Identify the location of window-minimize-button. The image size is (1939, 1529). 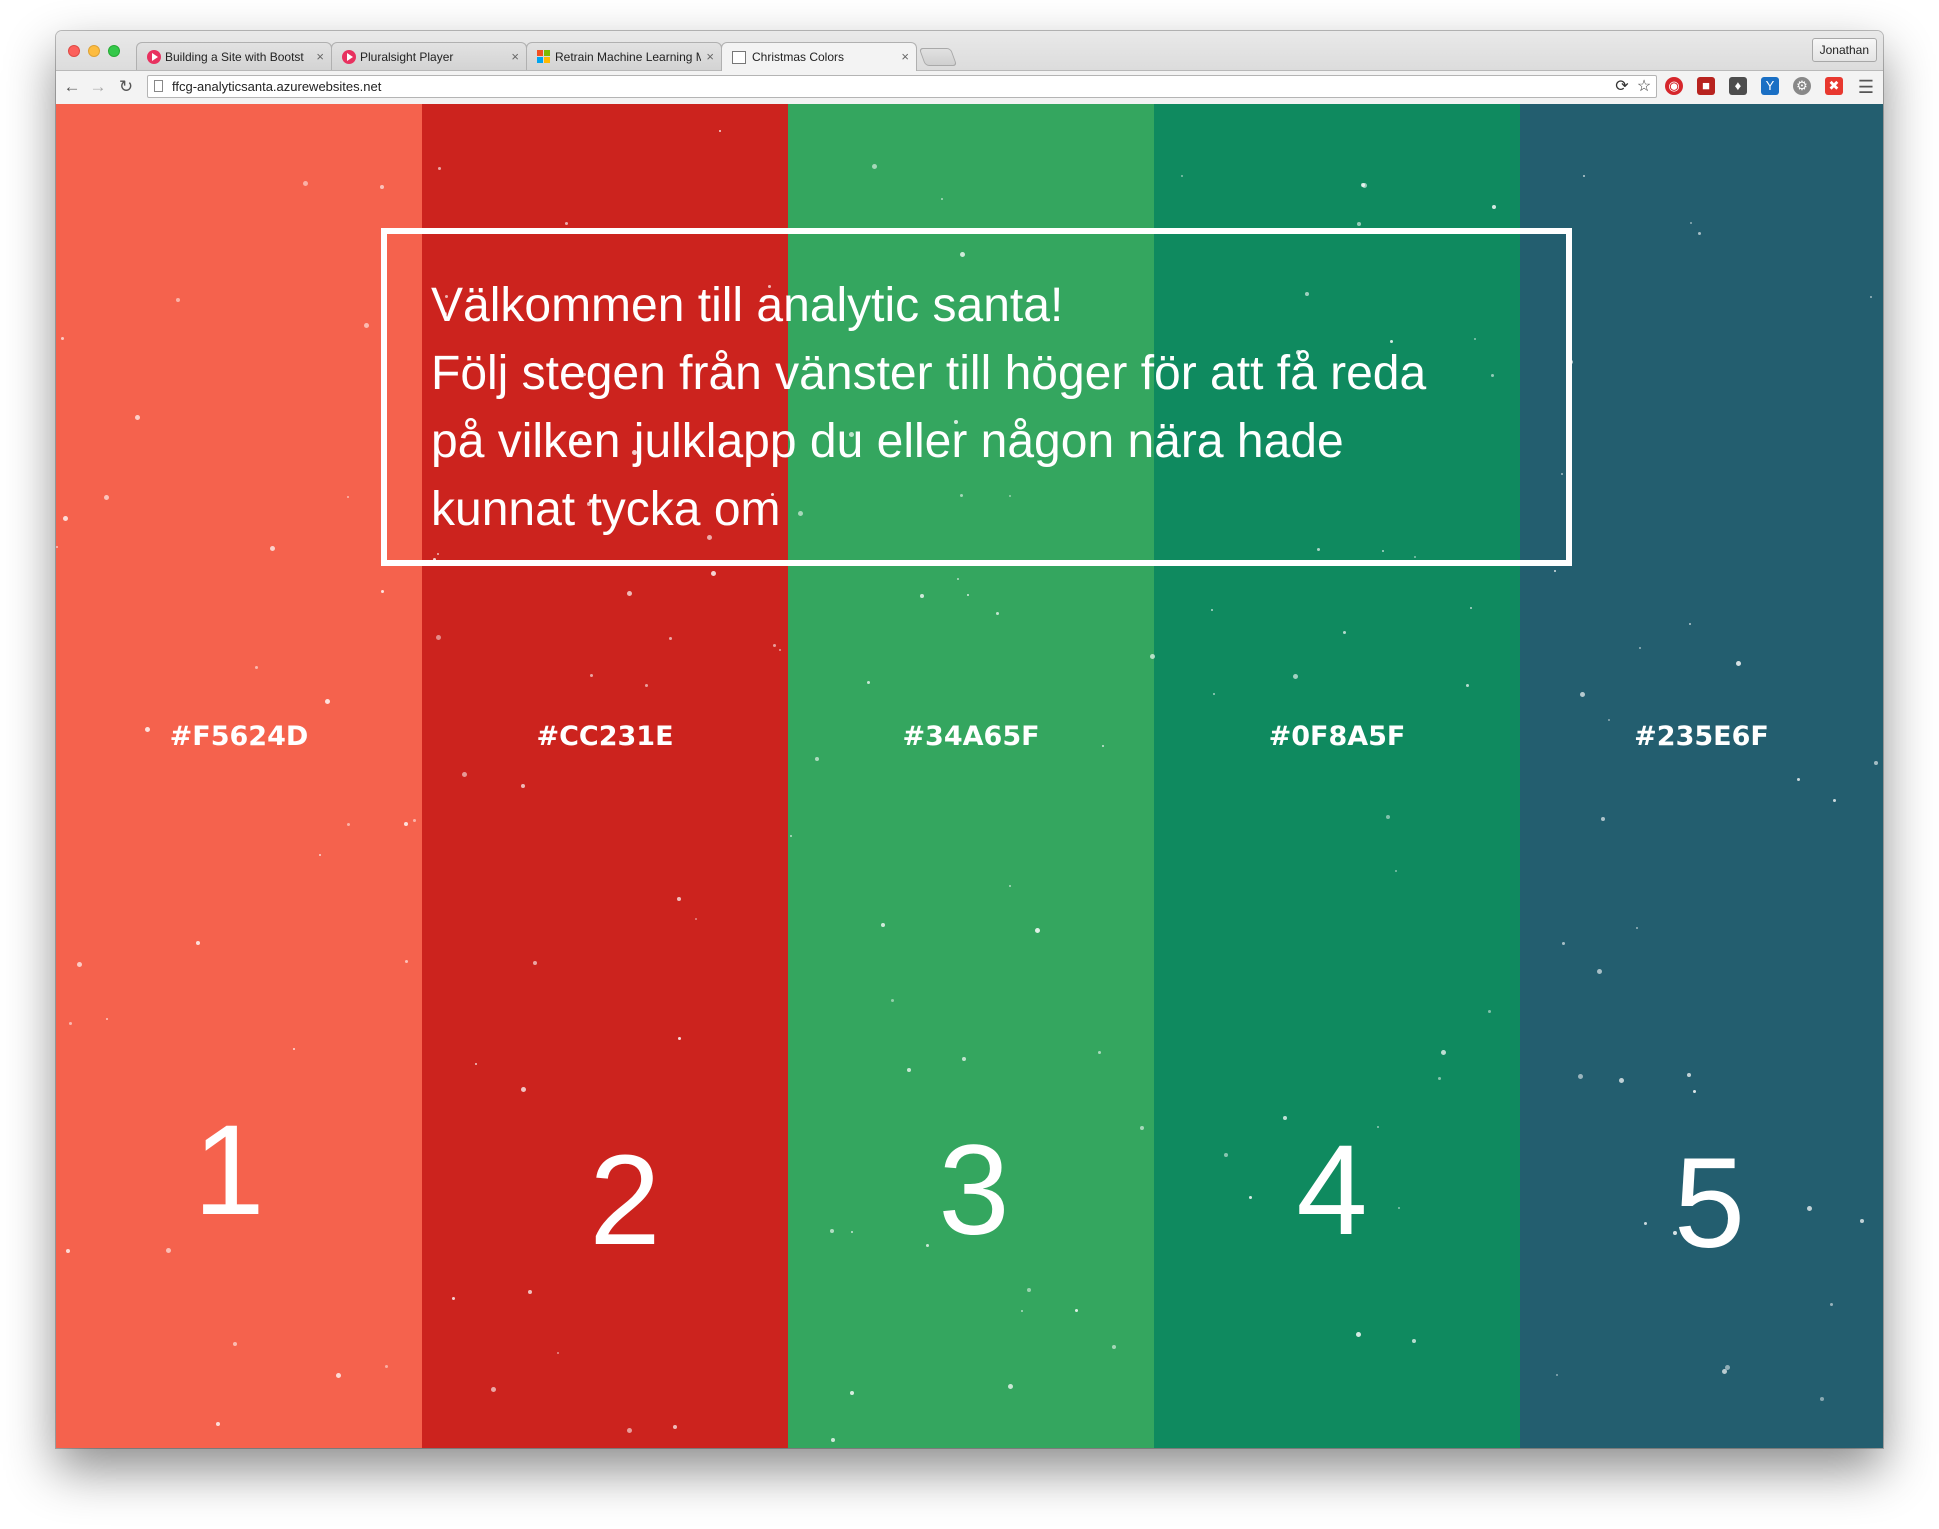
(94, 51).